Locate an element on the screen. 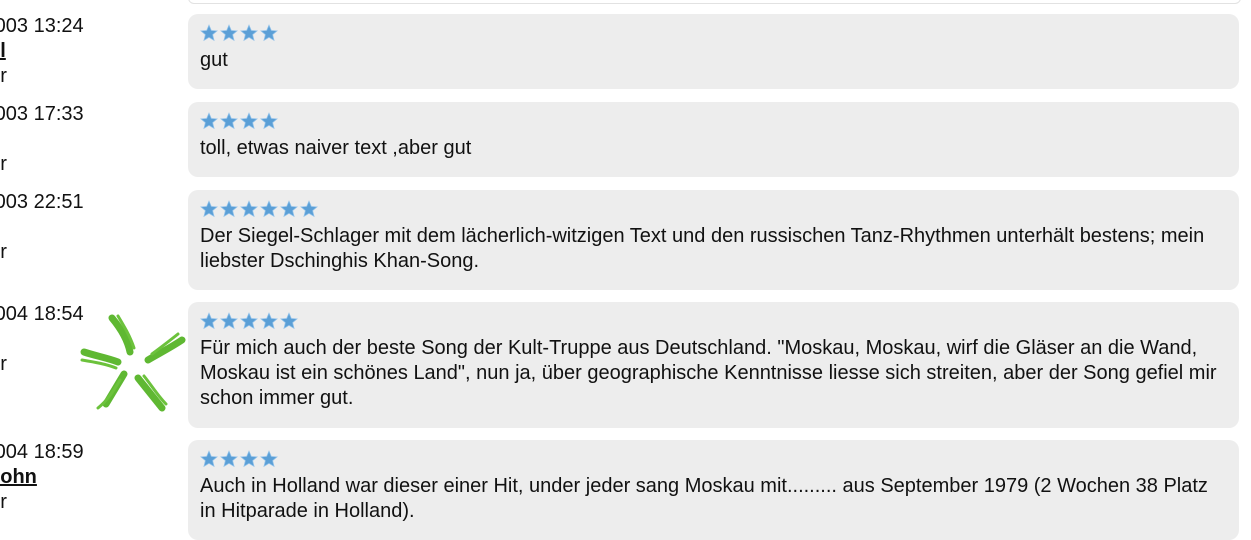  review-author-link: g is located at coordinates (89, 139).